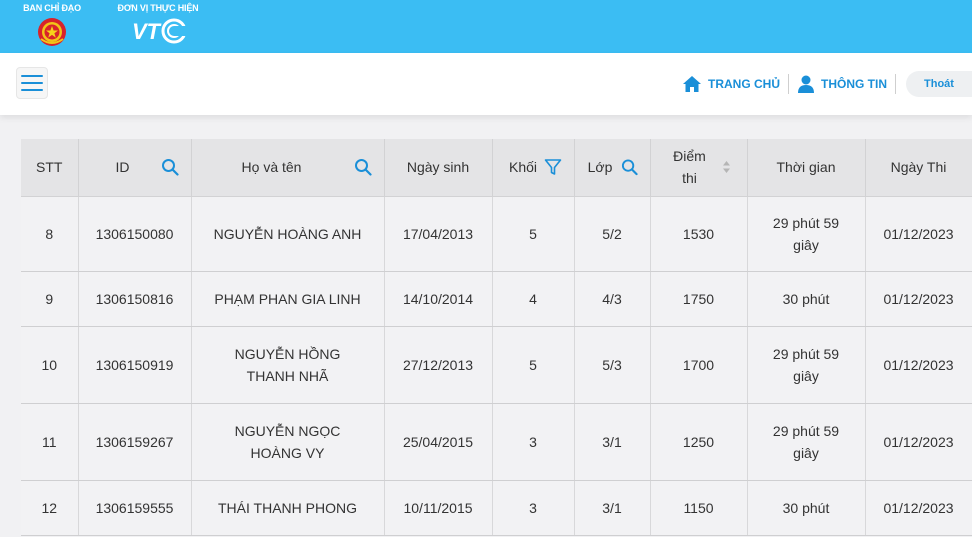 This screenshot has width=972, height=537. Describe the element at coordinates (699, 168) in the screenshot. I see `col-header-score: Điểm thi` at that location.